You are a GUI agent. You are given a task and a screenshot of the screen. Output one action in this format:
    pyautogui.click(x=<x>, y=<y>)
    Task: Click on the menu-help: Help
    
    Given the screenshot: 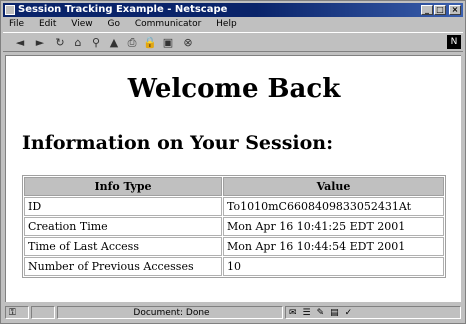 What is the action you would take?
    pyautogui.click(x=226, y=24)
    